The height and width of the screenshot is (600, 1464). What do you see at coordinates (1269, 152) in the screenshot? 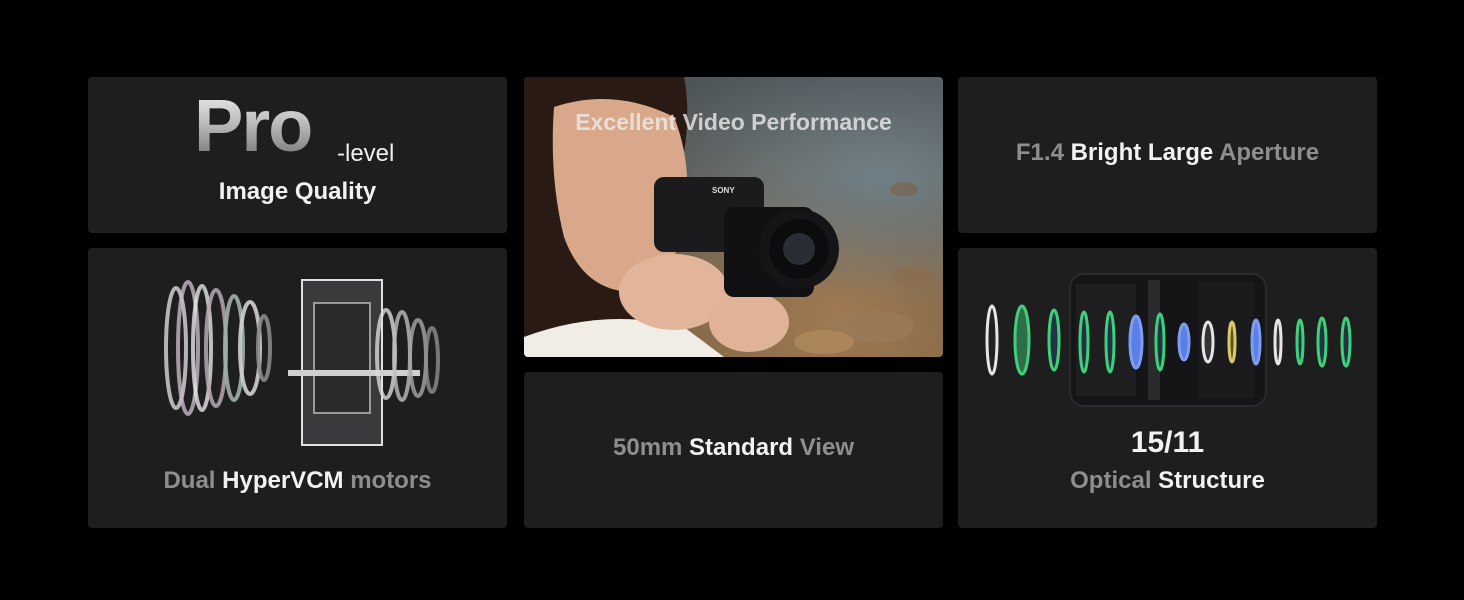
I see `aperture-word: Aperture` at bounding box center [1269, 152].